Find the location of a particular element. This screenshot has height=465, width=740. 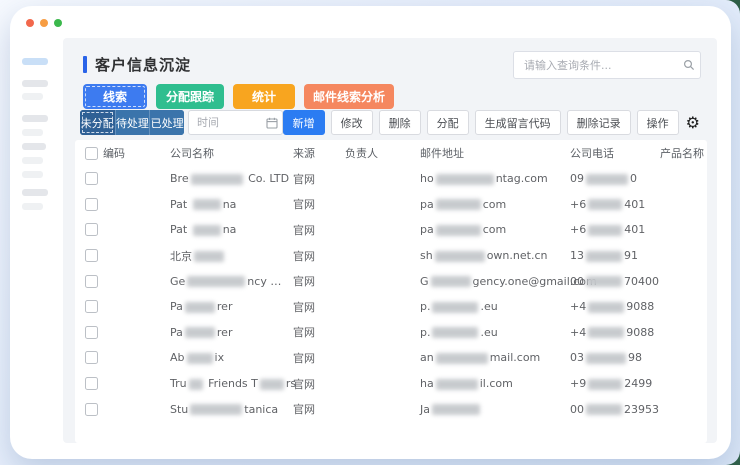

column-header-1: 公司名称 is located at coordinates (192, 153).